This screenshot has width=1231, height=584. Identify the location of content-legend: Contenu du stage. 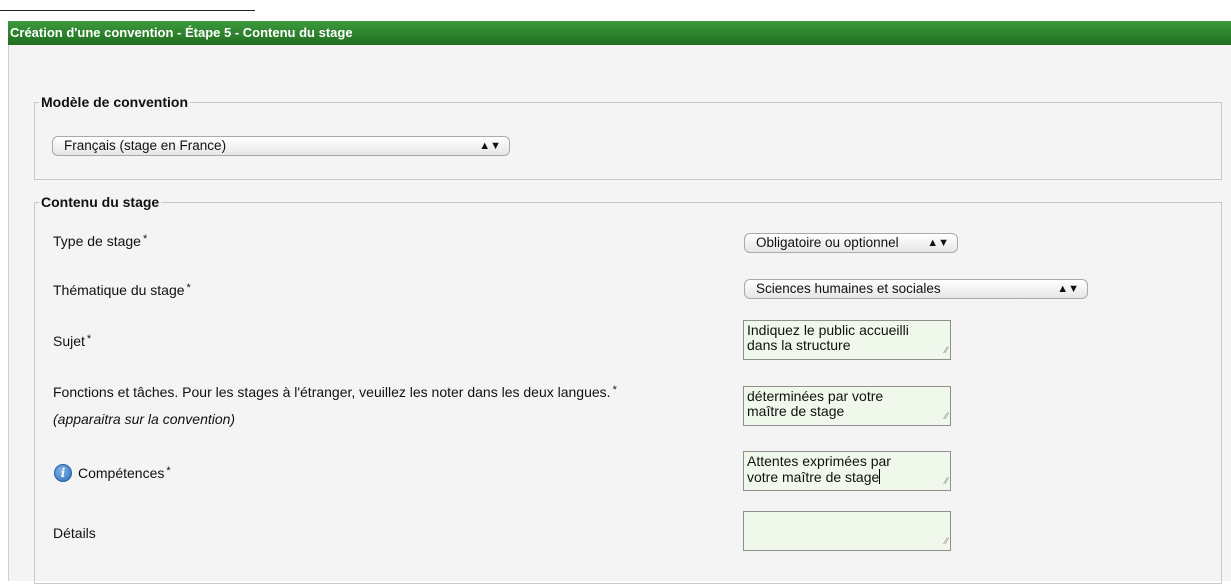
(100, 202).